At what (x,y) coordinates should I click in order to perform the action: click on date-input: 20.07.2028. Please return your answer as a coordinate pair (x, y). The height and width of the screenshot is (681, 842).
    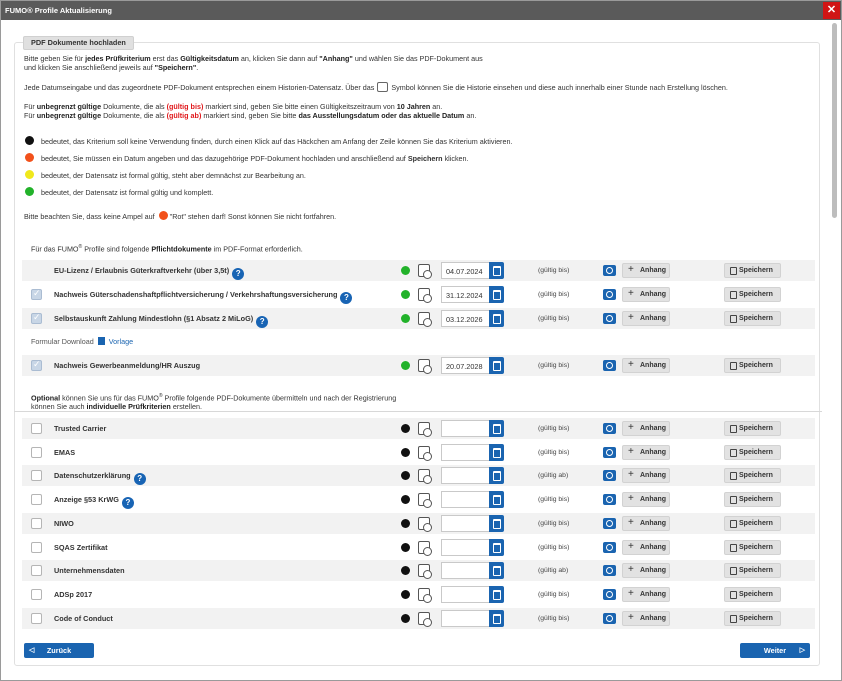
    Looking at the image, I should click on (465, 365).